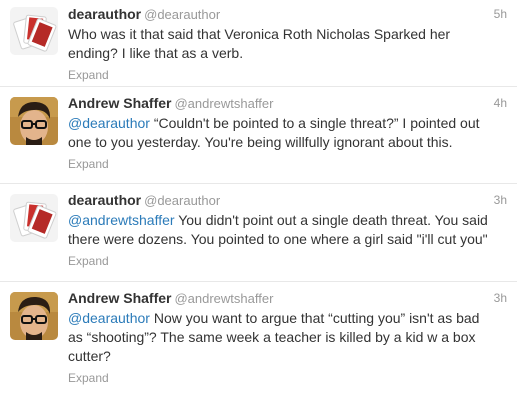  What do you see at coordinates (121, 220) in the screenshot?
I see `mention-link: @andrewtshaffer` at bounding box center [121, 220].